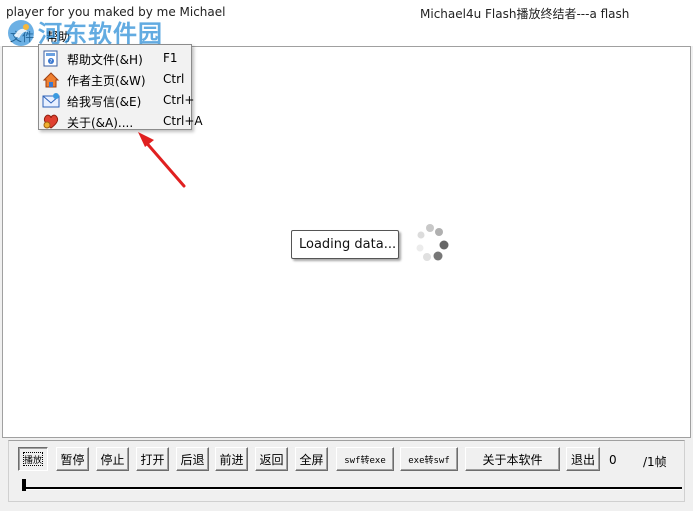  Describe the element at coordinates (311, 459) in the screenshot. I see `fullscreen-button: 全屏` at that location.